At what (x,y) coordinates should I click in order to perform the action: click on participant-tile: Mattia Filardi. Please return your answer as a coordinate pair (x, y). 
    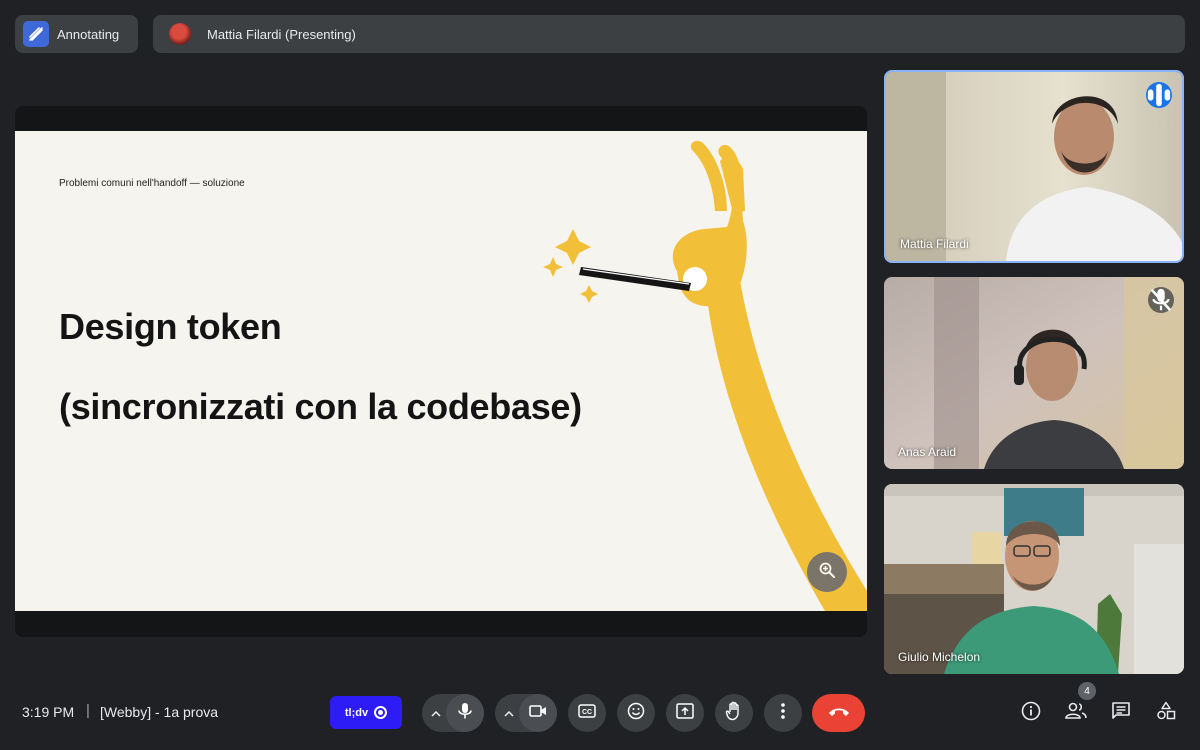
    Looking at the image, I should click on (1034, 166).